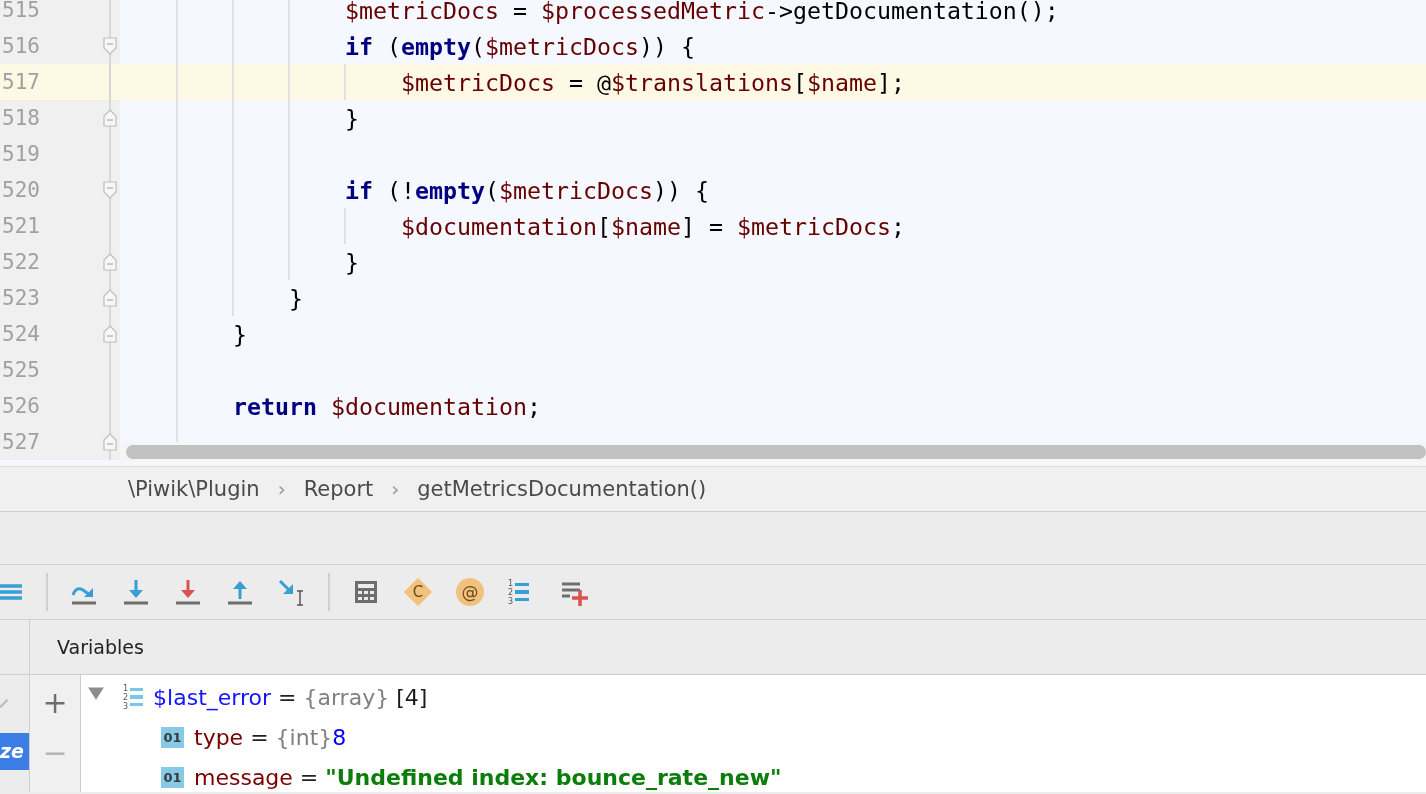 Image resolution: width=1426 pixels, height=794 pixels. What do you see at coordinates (519, 46) in the screenshot?
I see `code-line: if (empty($metricDocs)) {` at bounding box center [519, 46].